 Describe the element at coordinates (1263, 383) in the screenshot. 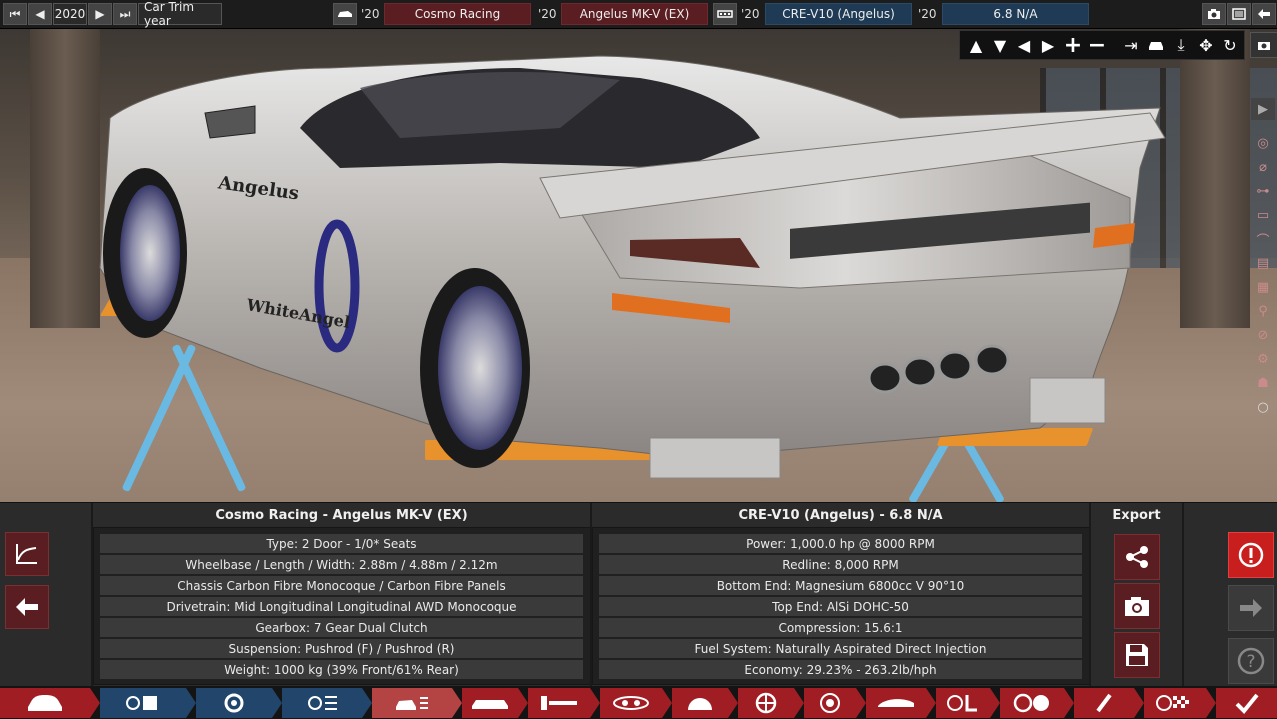

I see `driver-icon: ☗` at that location.